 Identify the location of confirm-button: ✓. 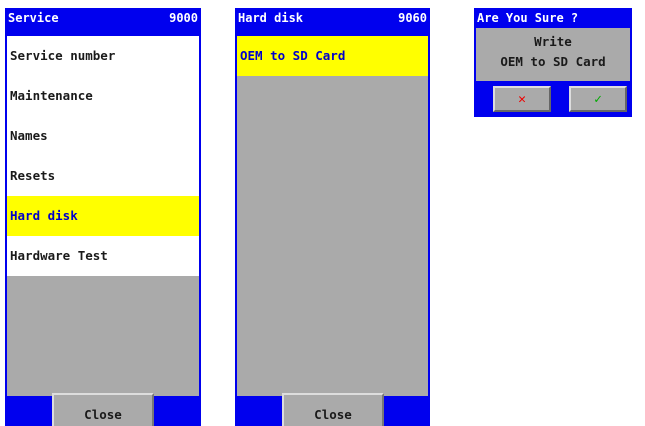
(598, 99).